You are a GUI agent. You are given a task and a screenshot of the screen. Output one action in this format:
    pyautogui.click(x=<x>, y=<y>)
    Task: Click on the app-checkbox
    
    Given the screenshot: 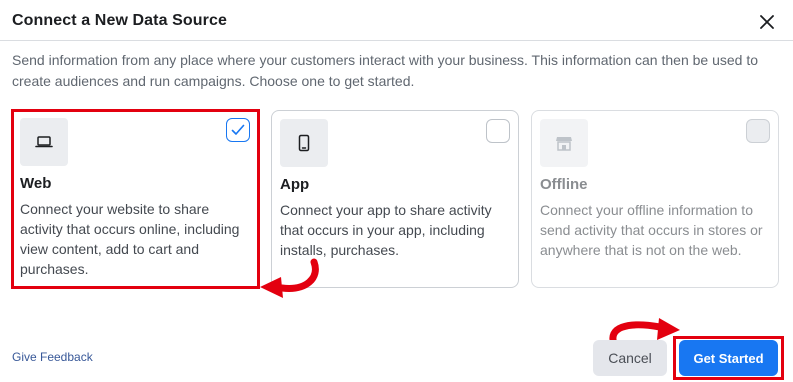 What is the action you would take?
    pyautogui.click(x=498, y=131)
    